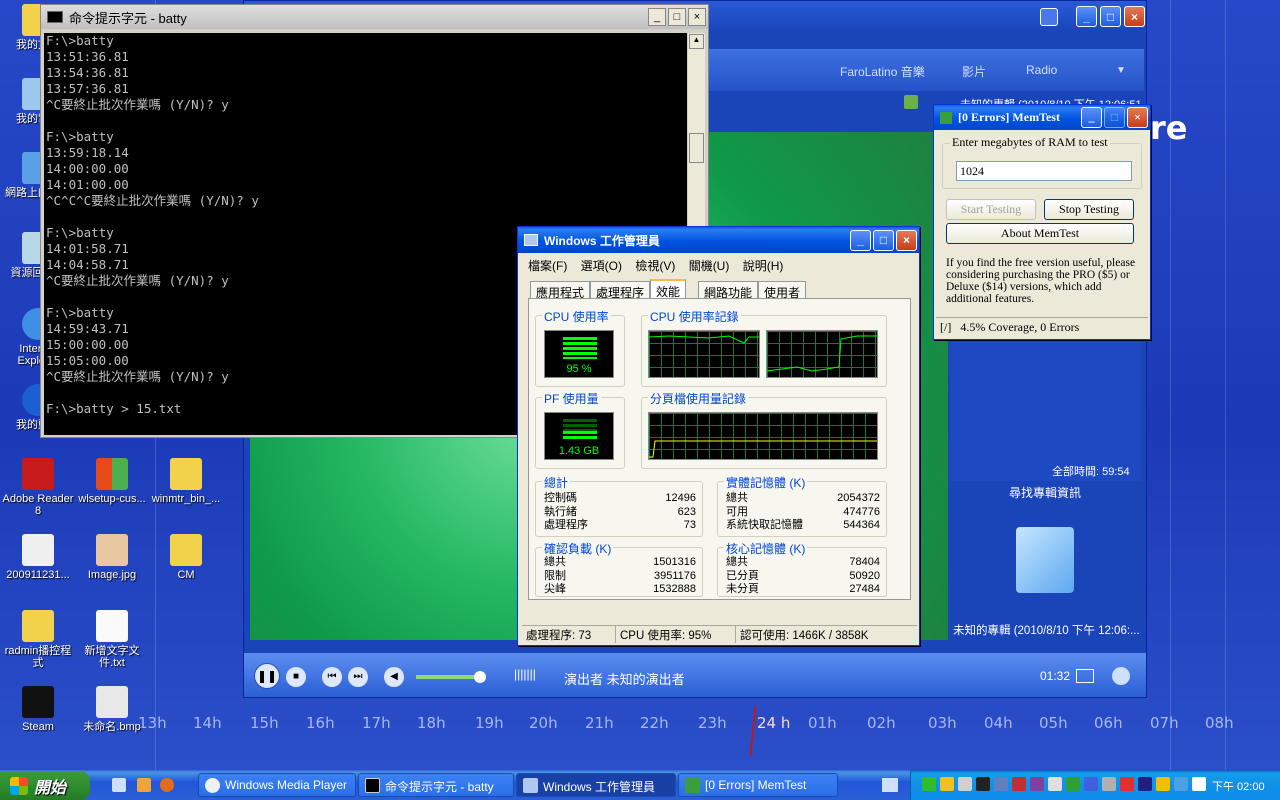  I want to click on taskbar-button-media-player: Windows Media Player, so click(277, 785).